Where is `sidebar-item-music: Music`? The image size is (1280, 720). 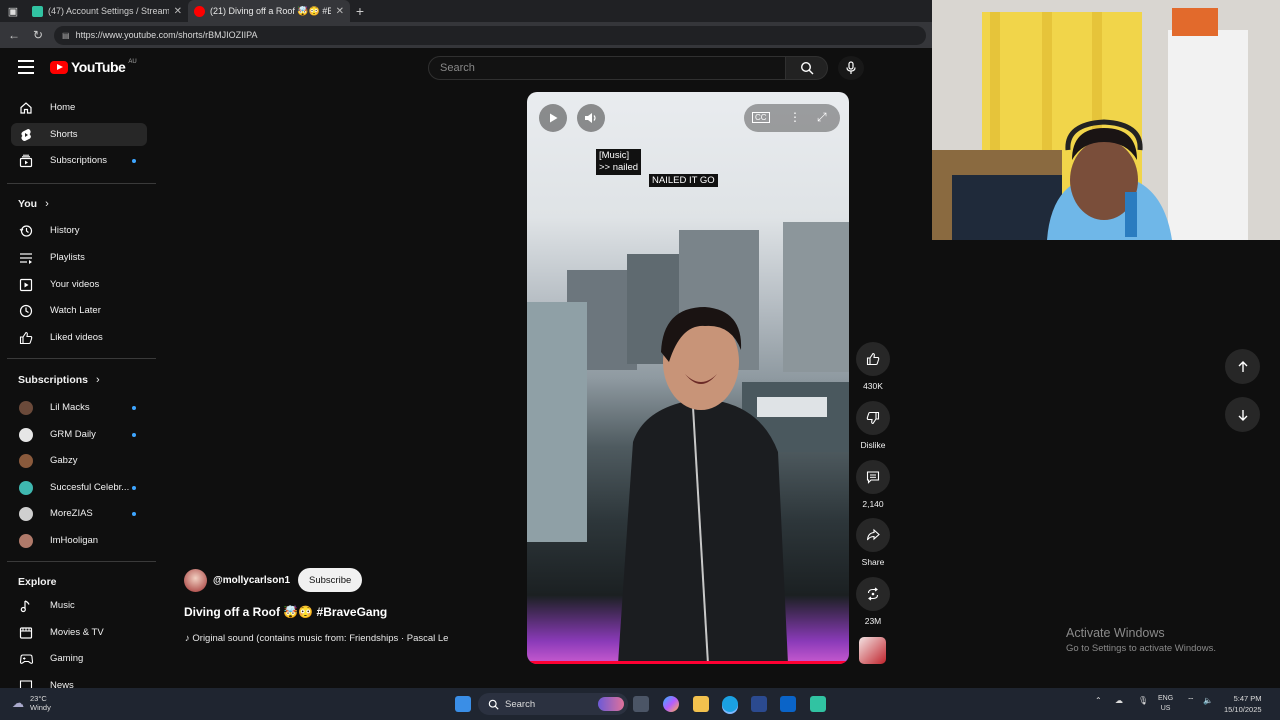
sidebar-item-music: Music is located at coordinates (79, 605).